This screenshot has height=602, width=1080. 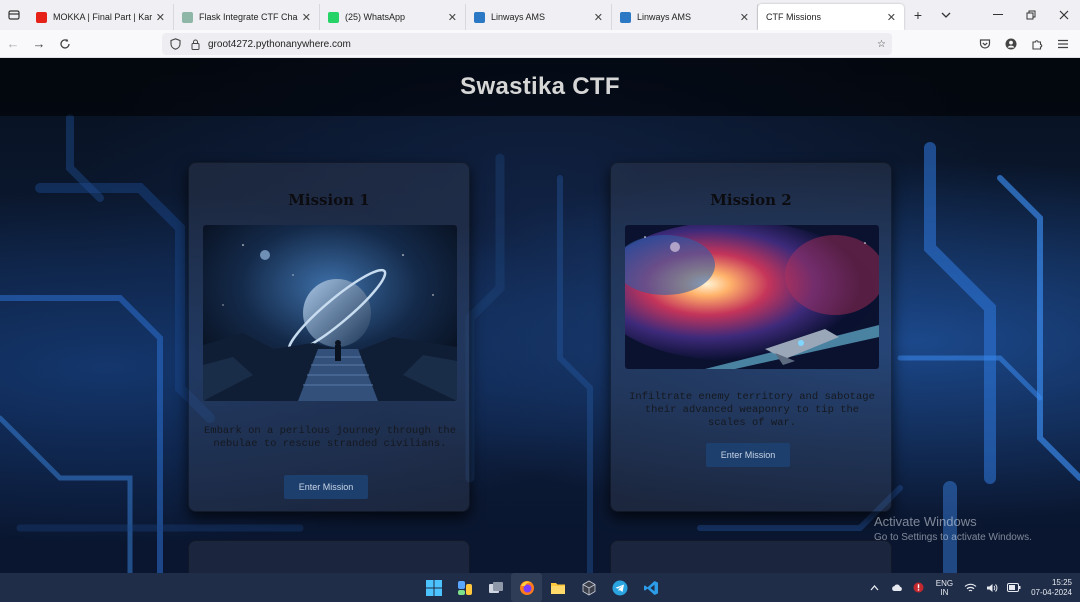 I want to click on browser-tab: (25) WhatsApp ✕, so click(x=393, y=17).